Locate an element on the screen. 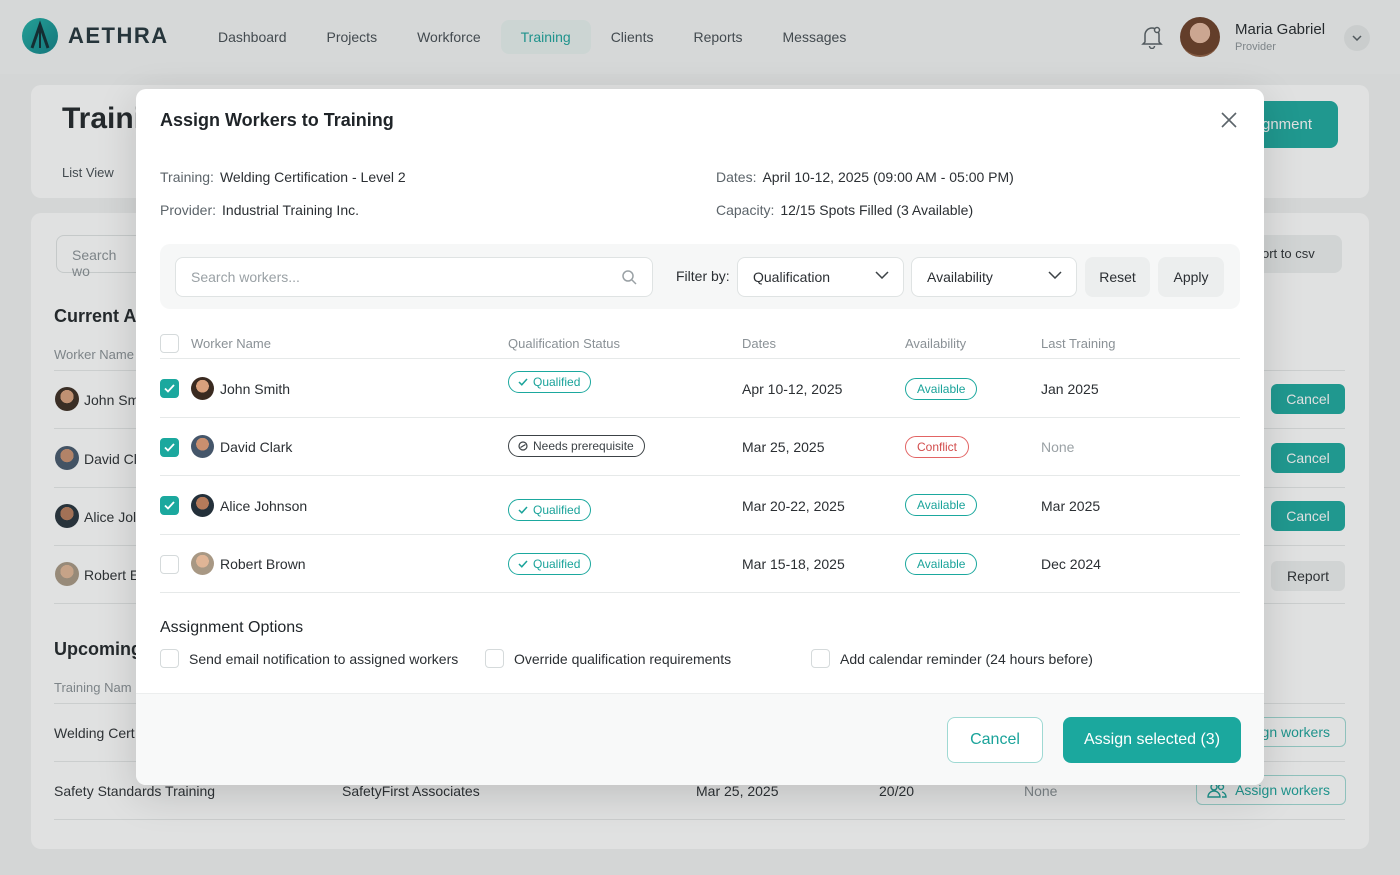  status-badge: Needs prerequisite is located at coordinates (576, 446).